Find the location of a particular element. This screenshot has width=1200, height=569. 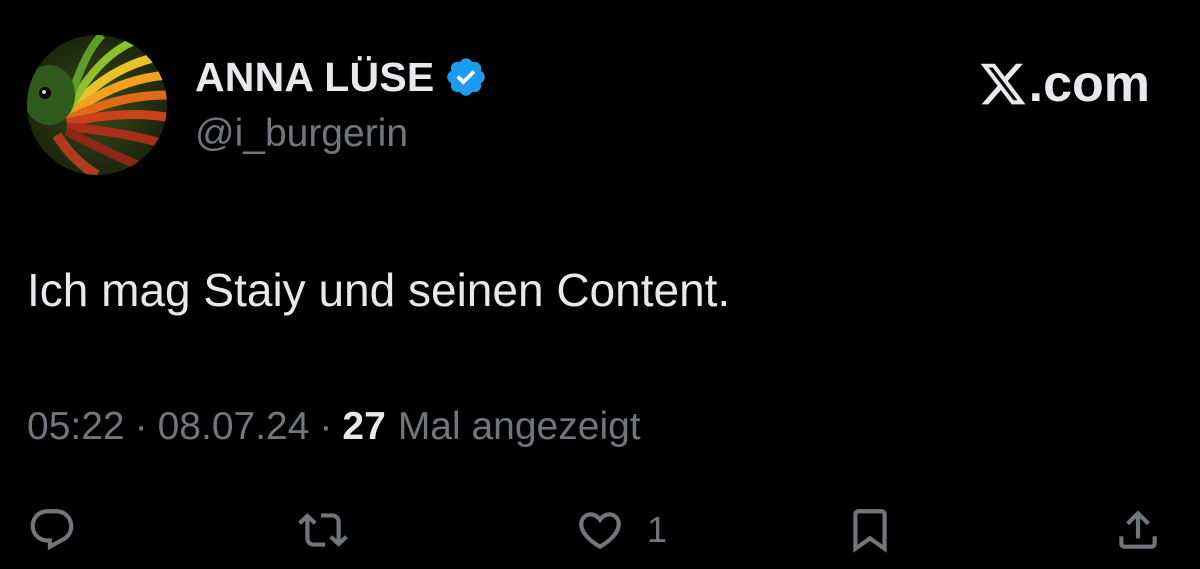

action-bar: 1 is located at coordinates (600, 530).